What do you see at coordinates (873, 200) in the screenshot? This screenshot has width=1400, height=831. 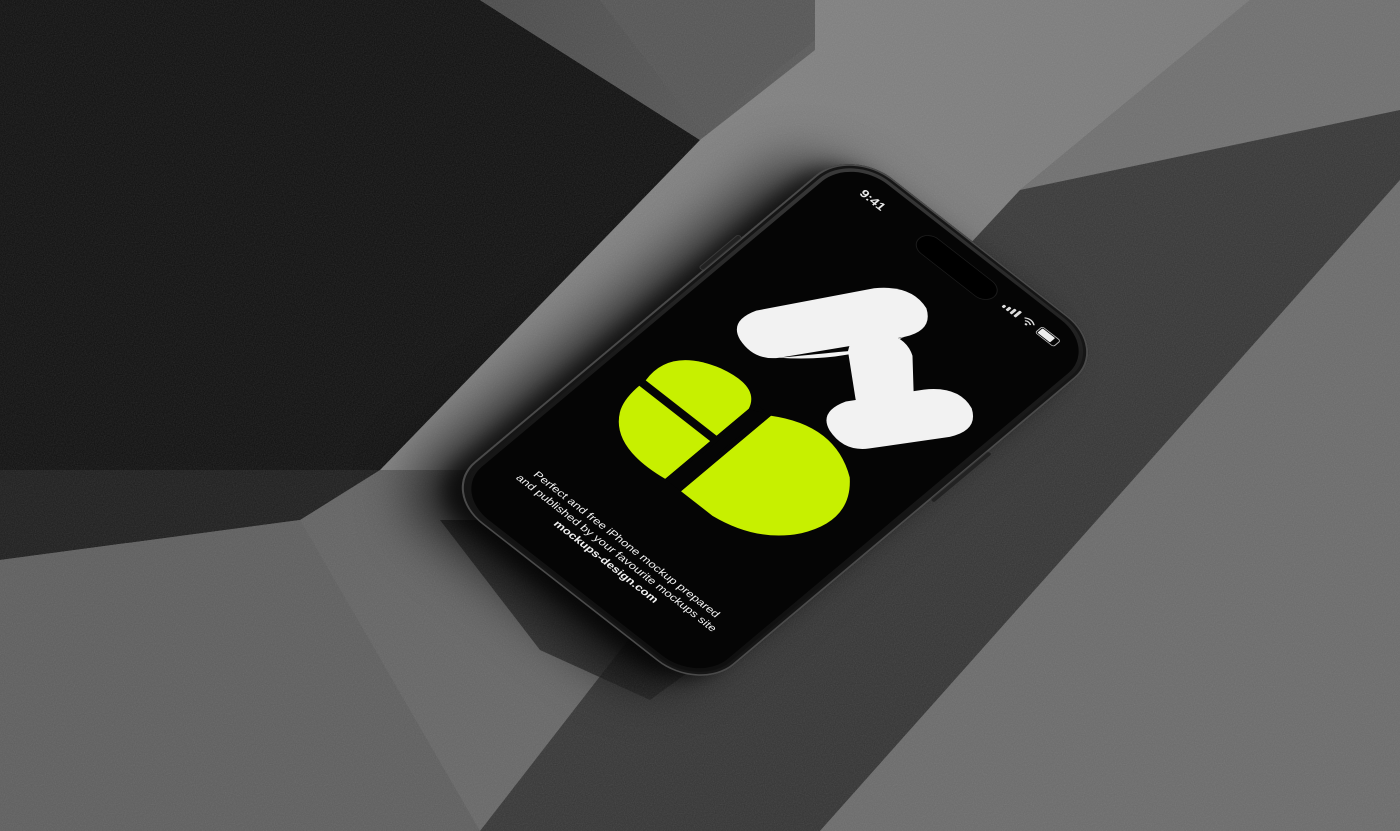 I see `status-time: 9:41` at bounding box center [873, 200].